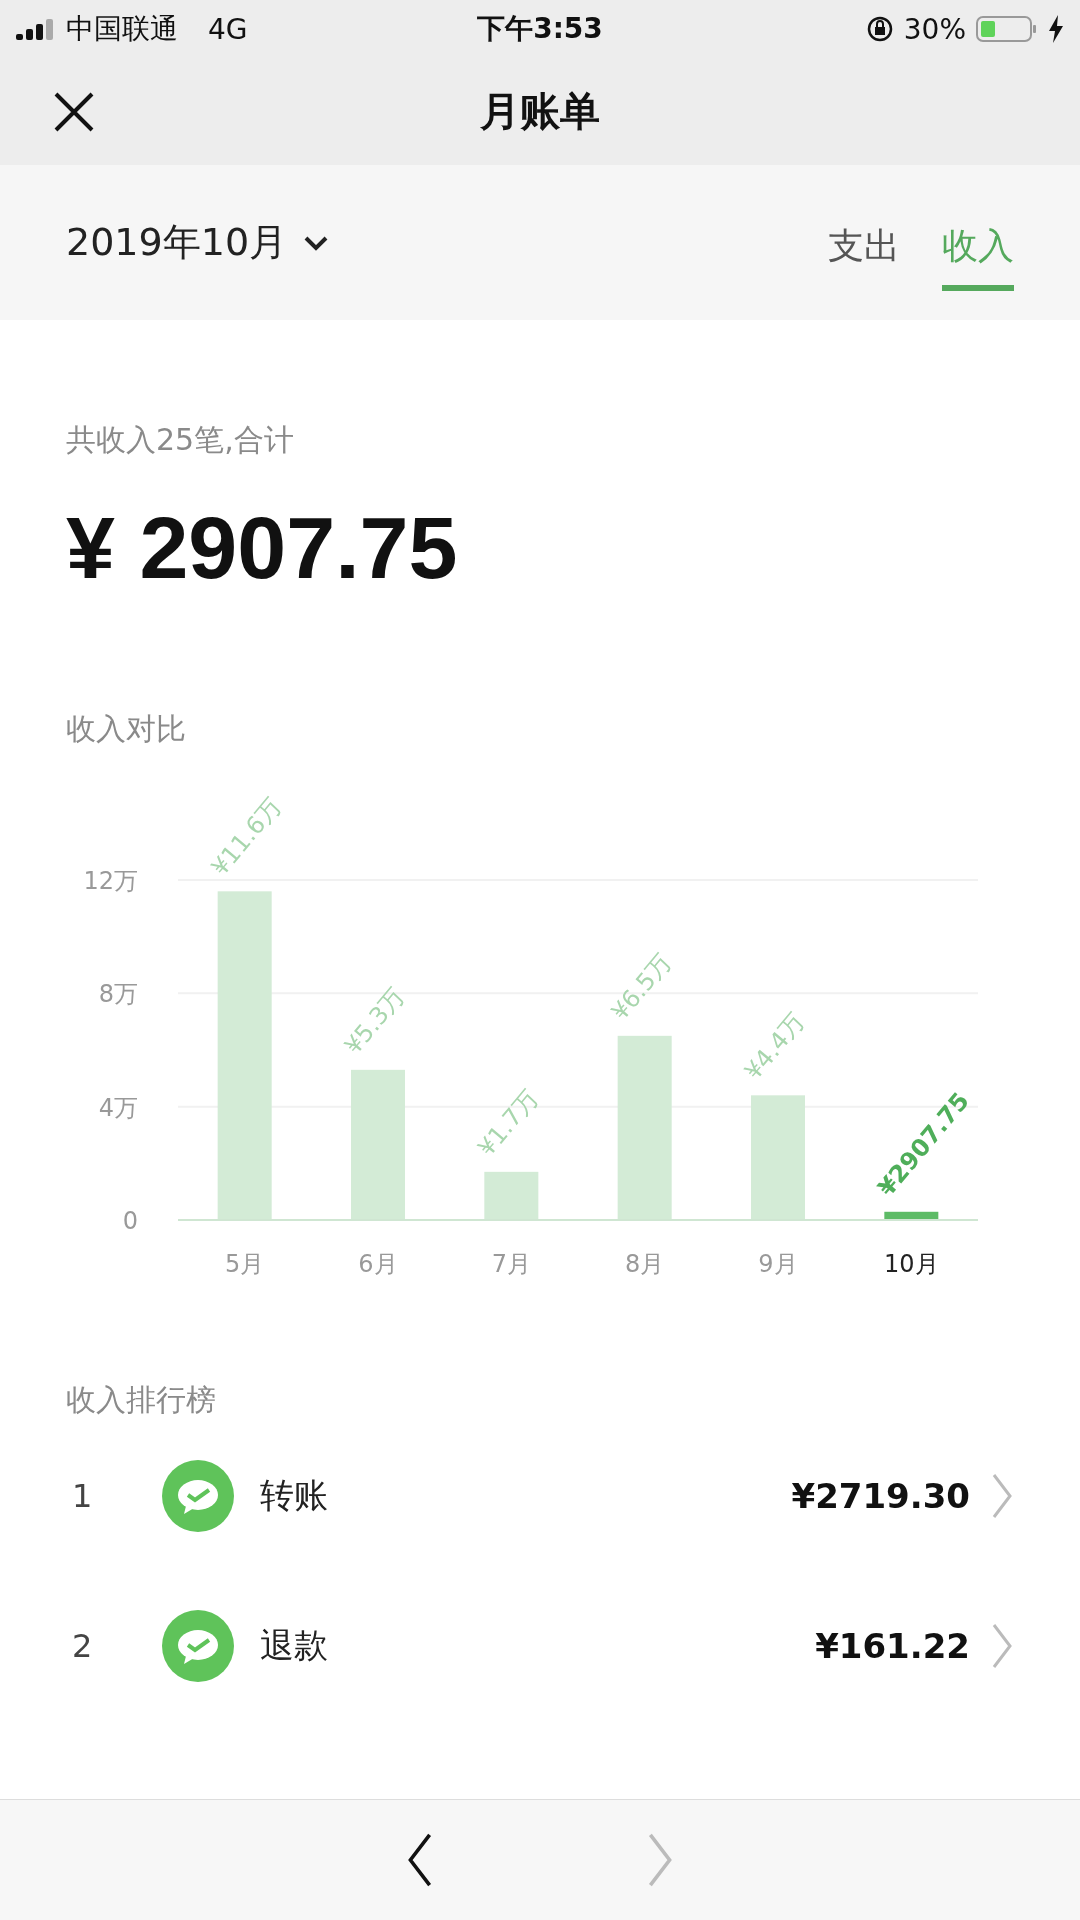  I want to click on clock-time: 下午3:53, so click(540, 29).